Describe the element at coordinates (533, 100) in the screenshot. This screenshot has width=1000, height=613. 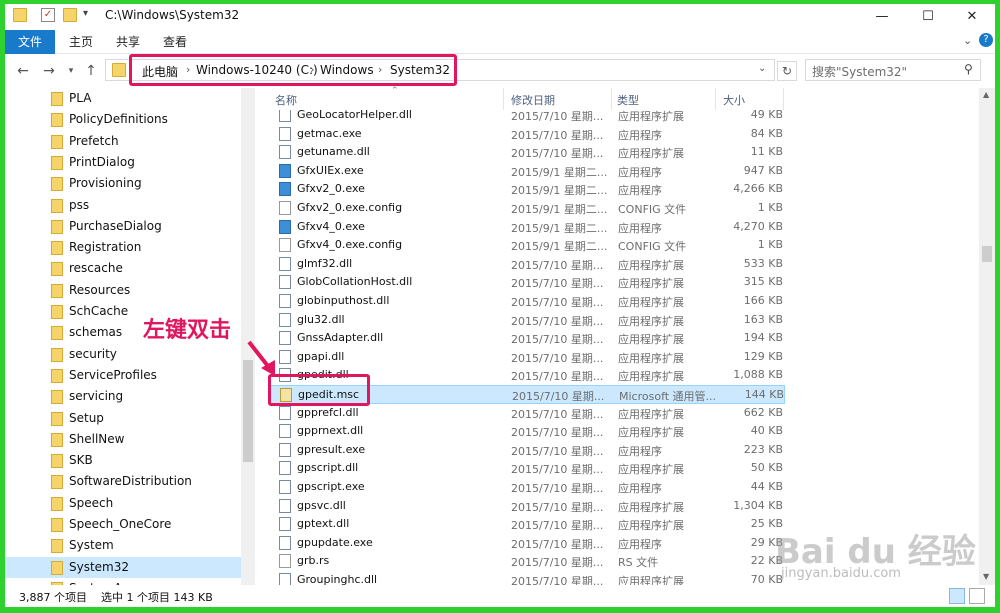
I see `column-date: 修改日期` at that location.